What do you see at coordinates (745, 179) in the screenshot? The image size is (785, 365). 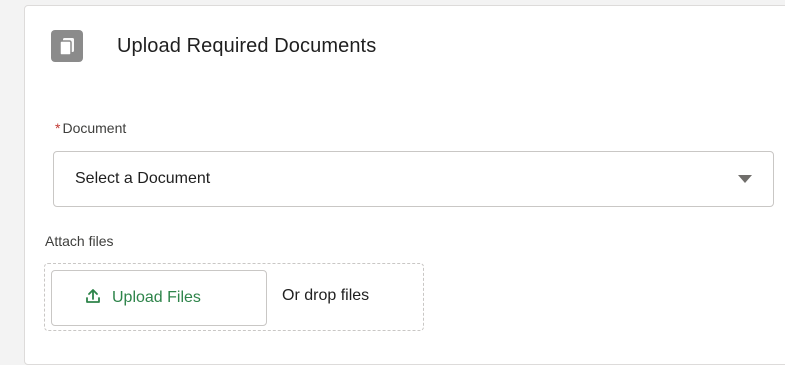 I see `chevron-down-icon` at bounding box center [745, 179].